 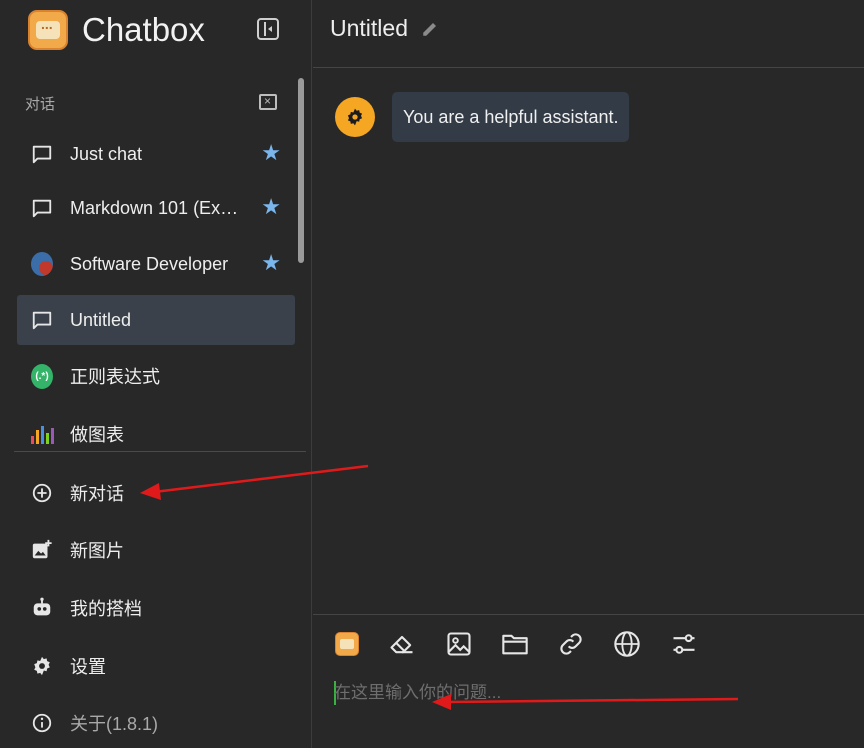 What do you see at coordinates (42, 666) in the screenshot?
I see `gear-icon` at bounding box center [42, 666].